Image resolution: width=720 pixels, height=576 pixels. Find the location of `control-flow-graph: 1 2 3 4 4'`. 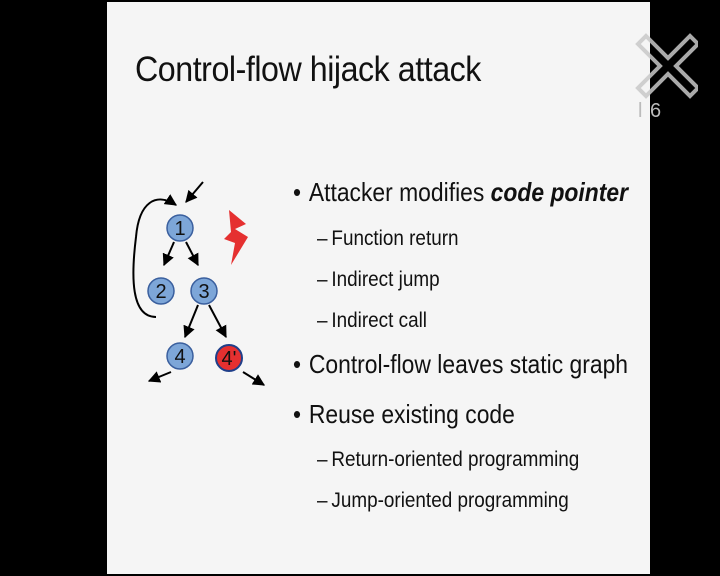

control-flow-graph: 1 2 3 4 4' is located at coordinates (199, 283).